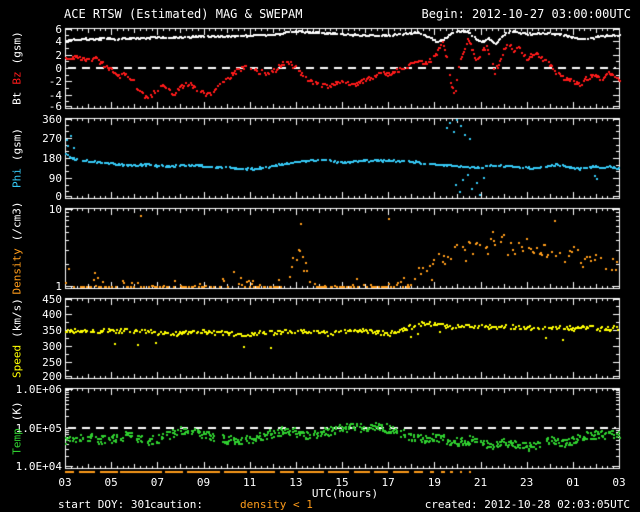 This screenshot has height=512, width=640. Describe the element at coordinates (526, 14) in the screenshot. I see `begin-timestamp: Begin: 2012-10-27 03:00:00UTC` at that location.